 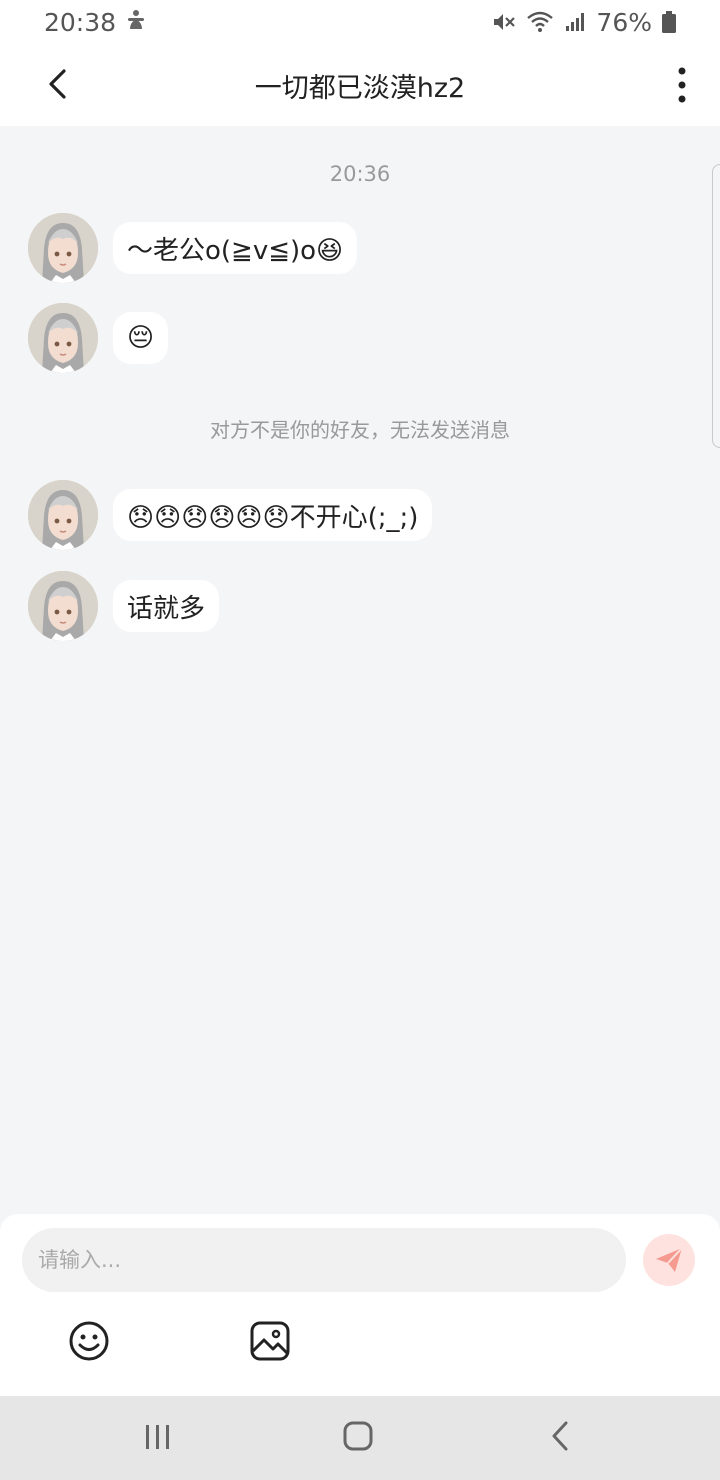 I want to click on message-bubble: 😞😞😞😞😞😞不开心(;_;), so click(x=273, y=515).